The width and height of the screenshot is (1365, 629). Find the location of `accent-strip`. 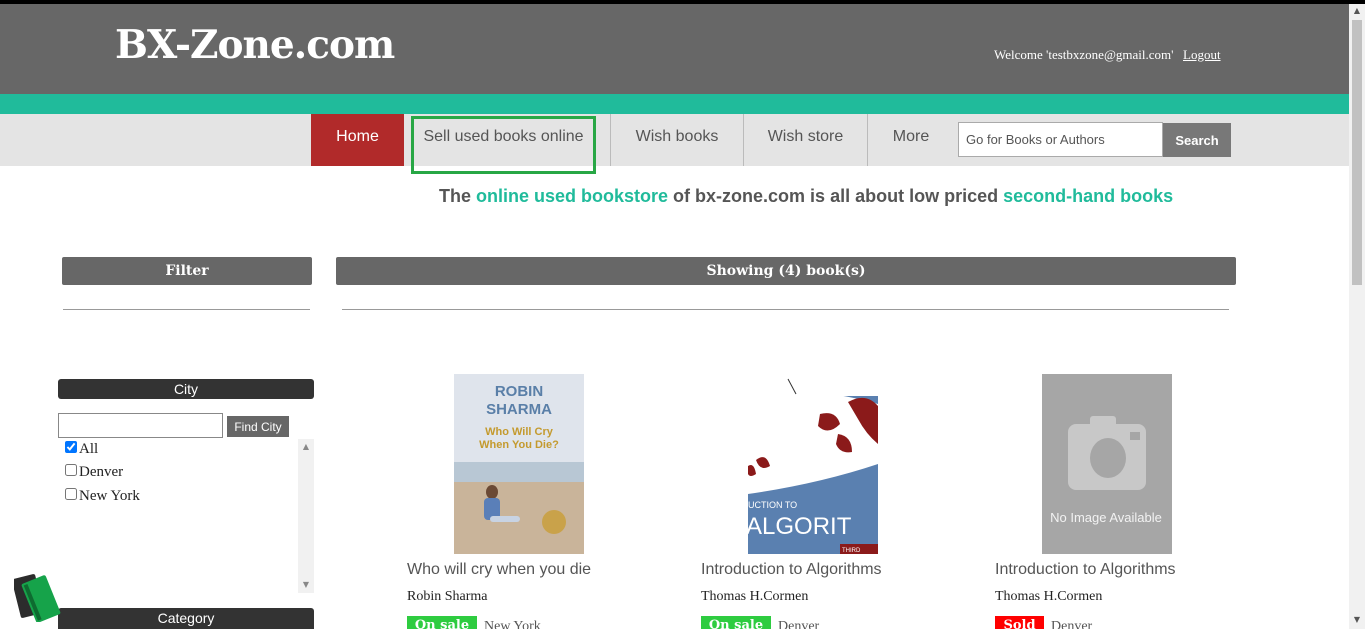

accent-strip is located at coordinates (674, 104).